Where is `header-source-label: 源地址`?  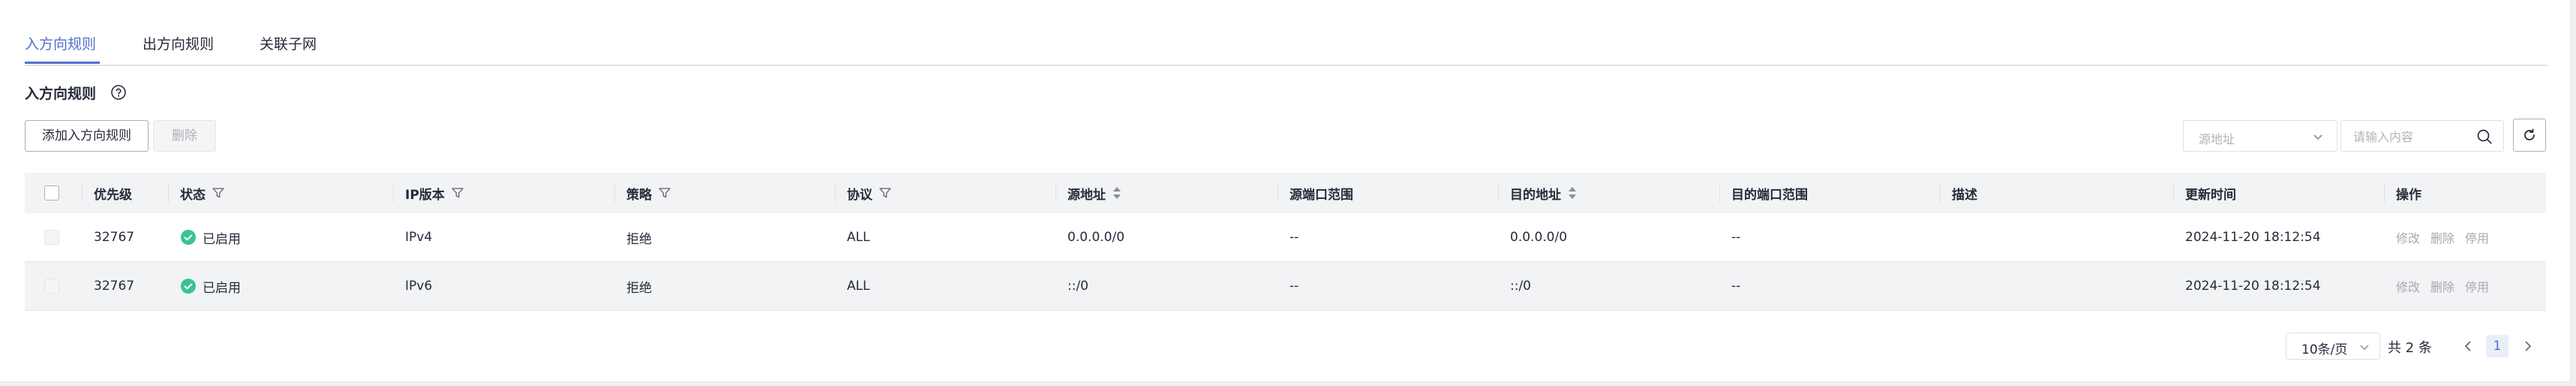
header-source-label: 源地址 is located at coordinates (1086, 195).